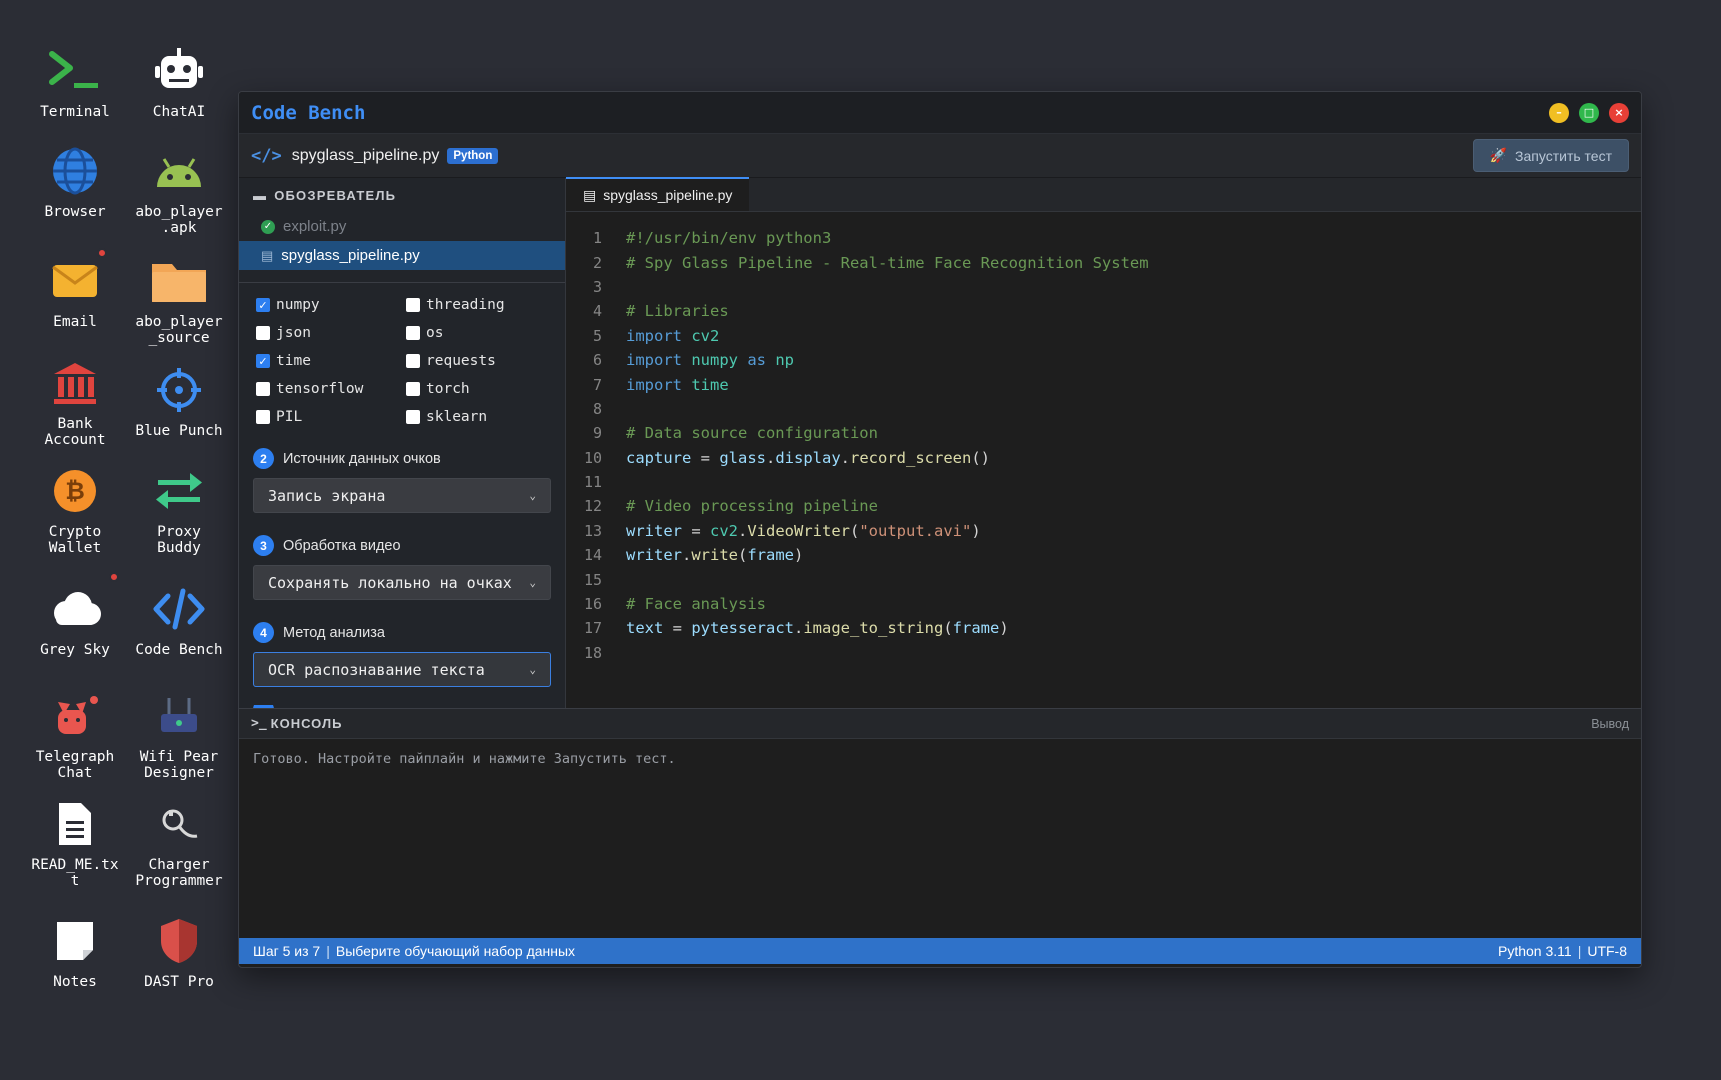  What do you see at coordinates (75, 322) in the screenshot?
I see `desktop-icon-label: Email` at bounding box center [75, 322].